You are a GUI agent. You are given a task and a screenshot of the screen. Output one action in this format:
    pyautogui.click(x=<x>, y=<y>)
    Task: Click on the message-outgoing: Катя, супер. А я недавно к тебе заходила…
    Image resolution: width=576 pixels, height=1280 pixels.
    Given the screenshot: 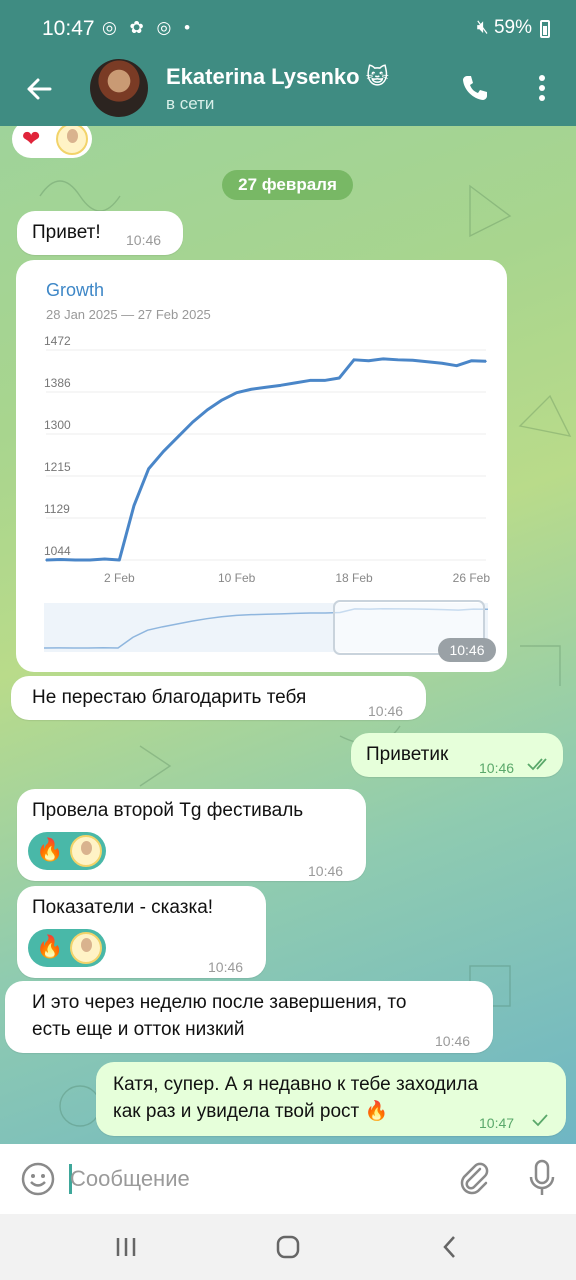 What is the action you would take?
    pyautogui.click(x=331, y=1099)
    